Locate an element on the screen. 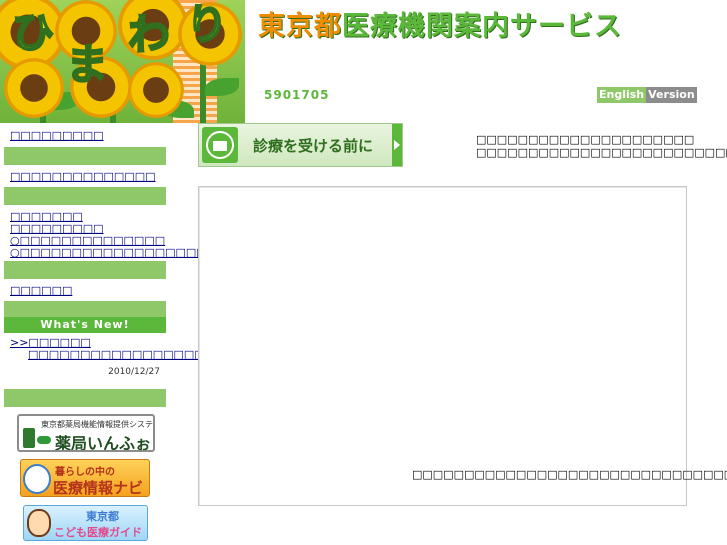 This screenshot has width=727, height=545. sidebar-link-1: □□□□□□□□□ is located at coordinates (85, 136).